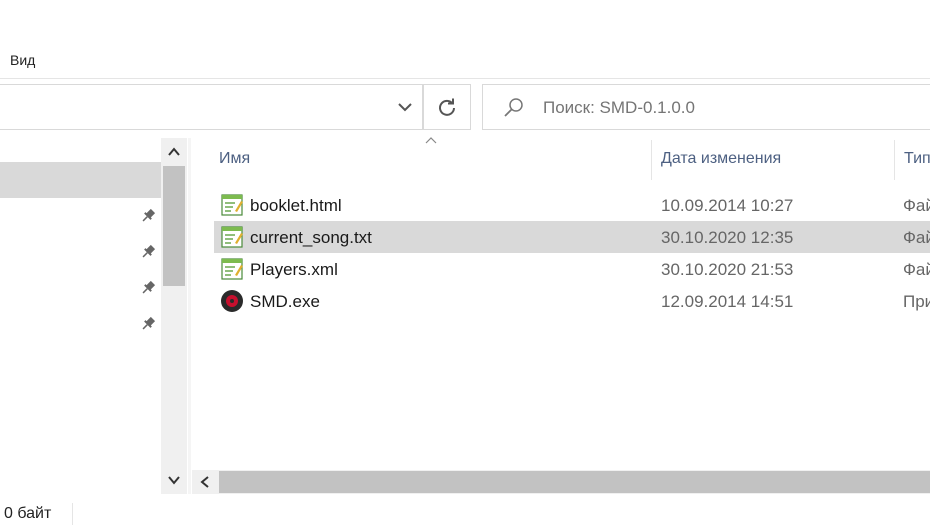 This screenshot has width=930, height=530. Describe the element at coordinates (718, 108) in the screenshot. I see `search-input` at that location.